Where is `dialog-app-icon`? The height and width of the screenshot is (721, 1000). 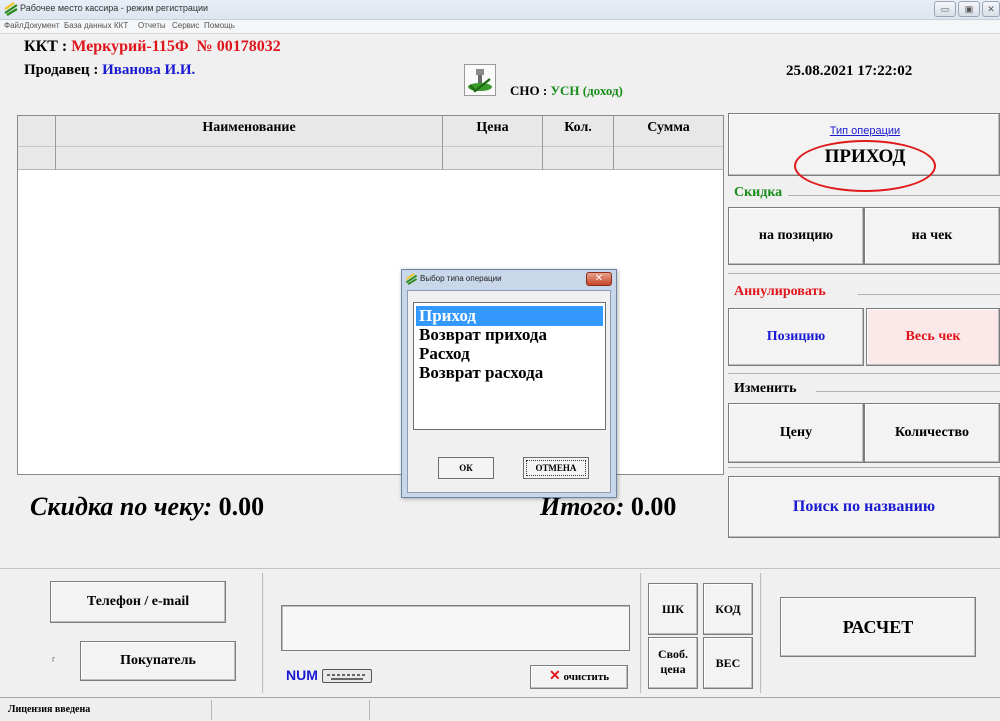 dialog-app-icon is located at coordinates (411, 279).